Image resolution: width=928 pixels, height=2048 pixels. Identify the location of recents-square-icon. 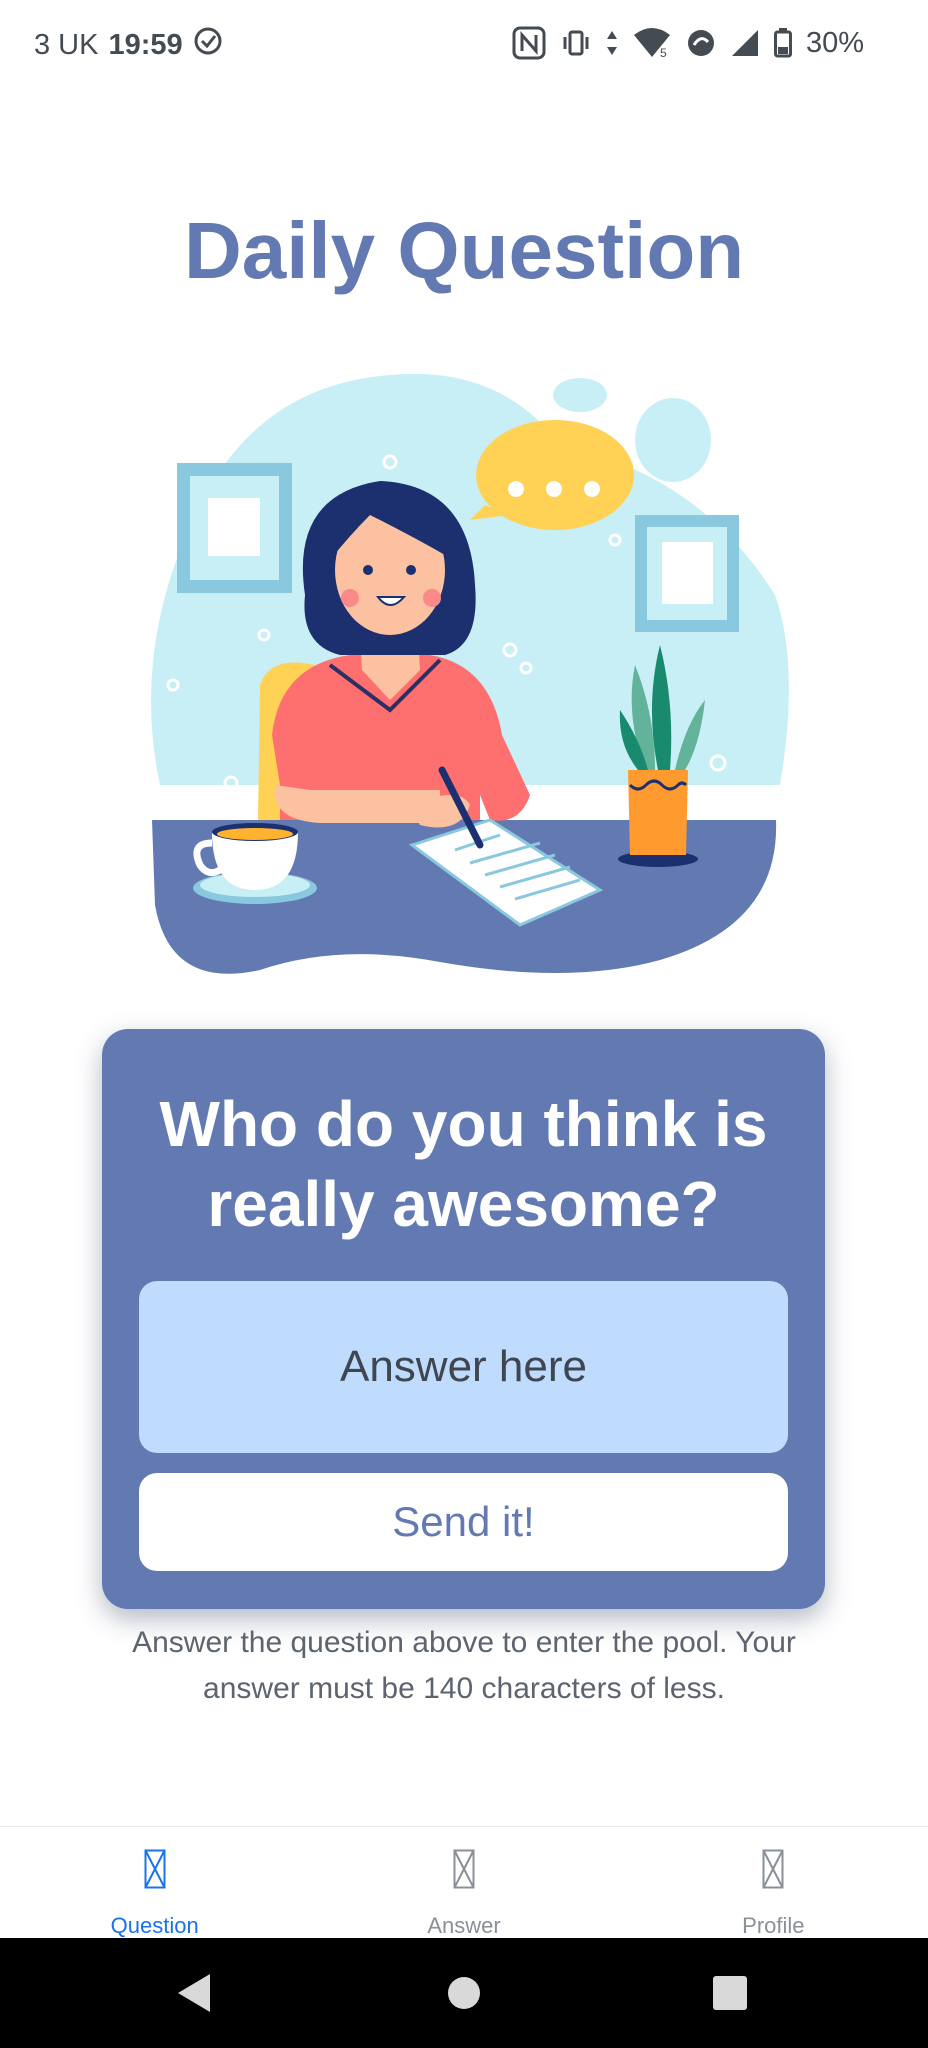
(730, 1993).